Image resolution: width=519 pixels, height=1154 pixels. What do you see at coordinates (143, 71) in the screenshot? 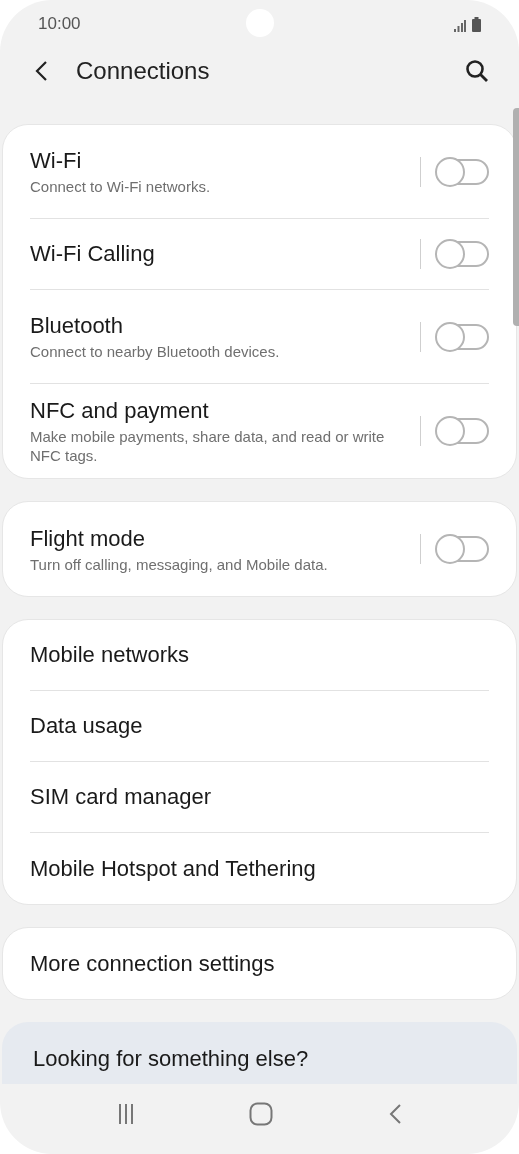
I see `page-title: Connections` at bounding box center [143, 71].